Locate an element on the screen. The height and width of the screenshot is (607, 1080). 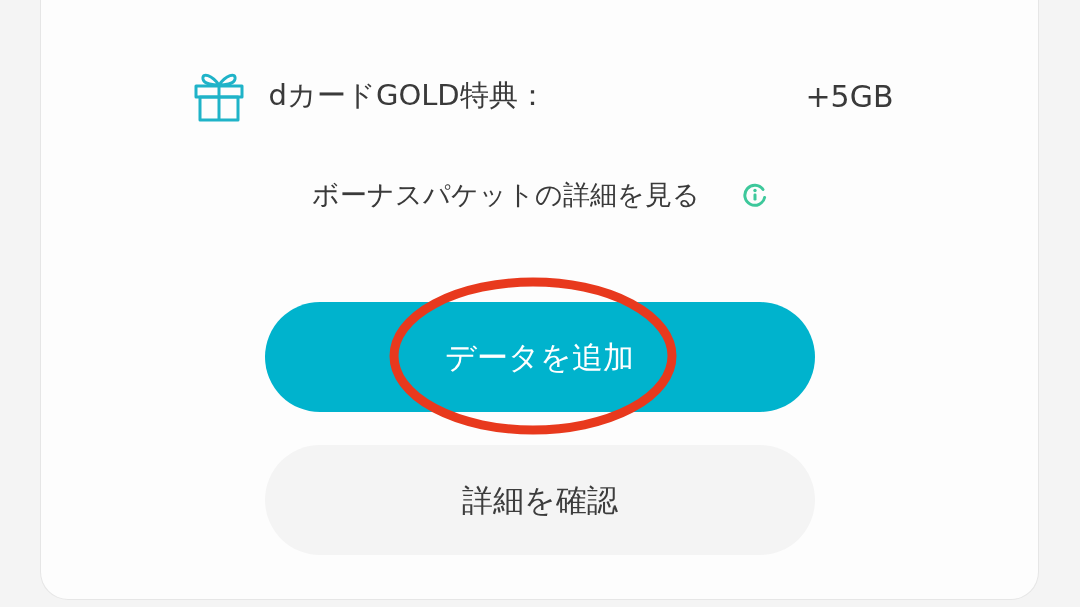
details-button: 詳細を確認 is located at coordinates (539, 500).